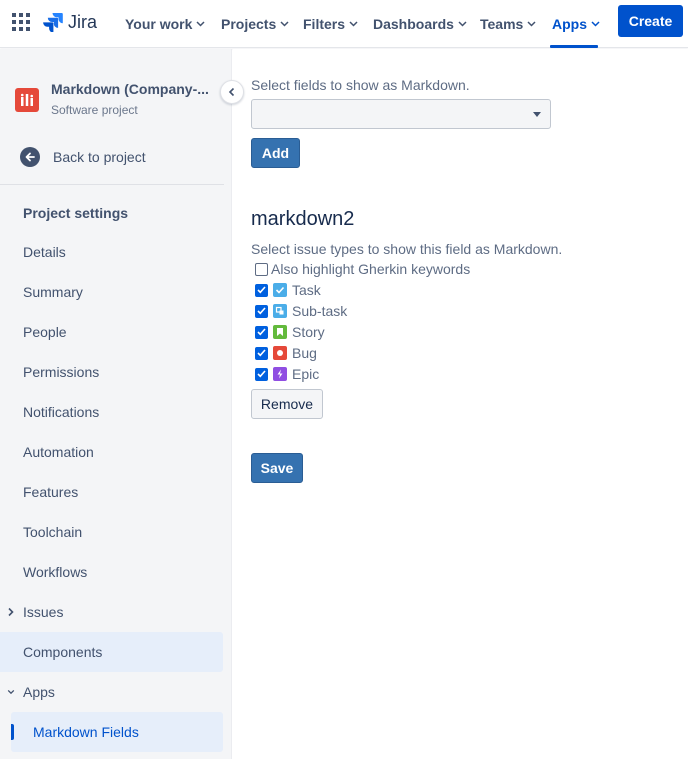 The image size is (688, 759). What do you see at coordinates (261, 290) in the screenshot?
I see `task-checkbox` at bounding box center [261, 290].